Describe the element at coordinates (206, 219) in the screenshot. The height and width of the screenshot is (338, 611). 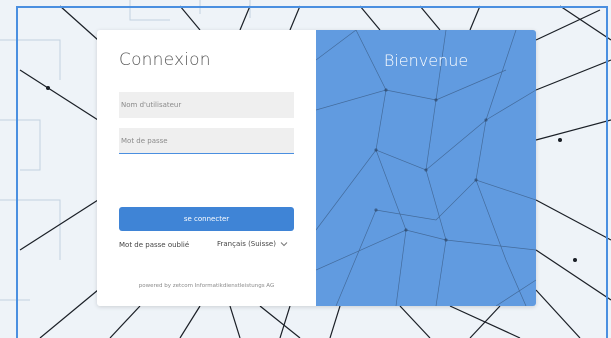
I see `login-button: se connecter` at that location.